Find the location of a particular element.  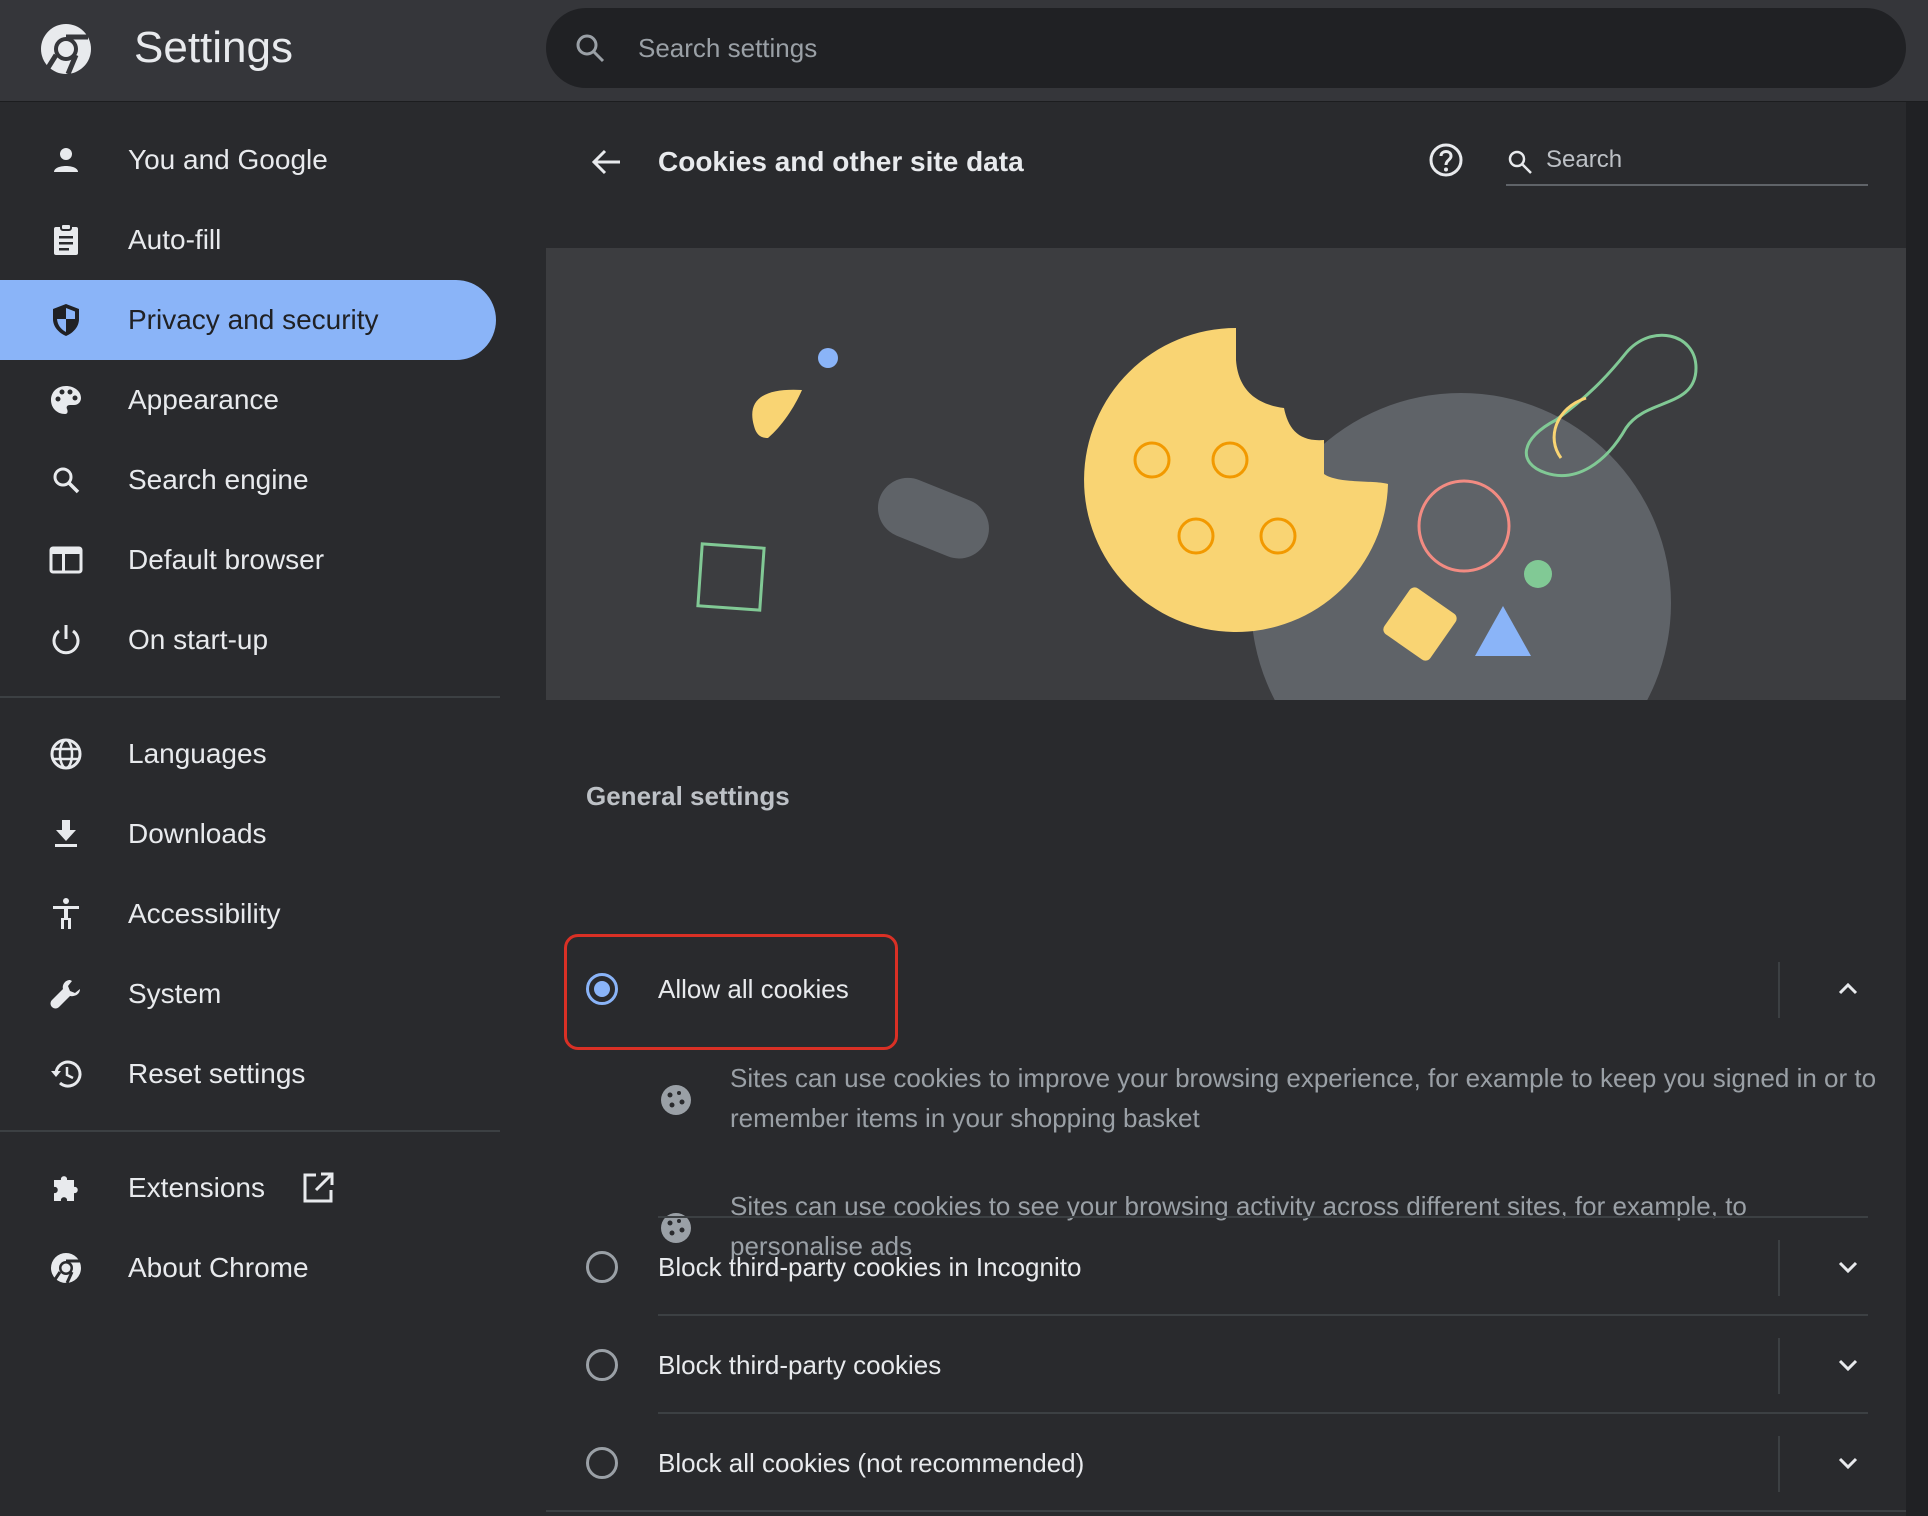

cookie-icon is located at coordinates (676, 1100).